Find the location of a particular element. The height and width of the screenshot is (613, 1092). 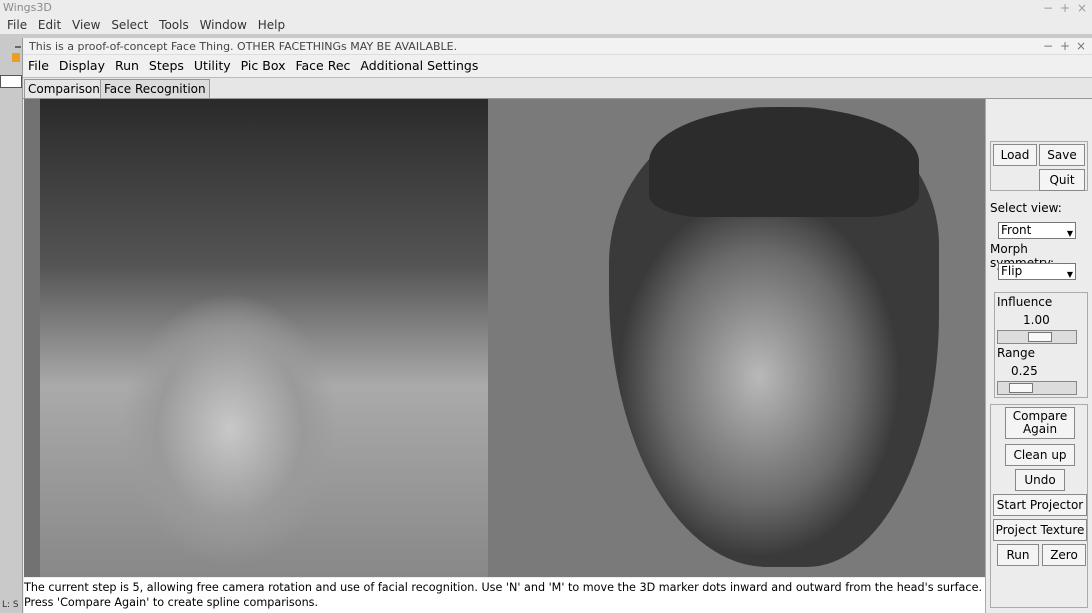

outer-toolbar-icon is located at coordinates (16, 57).